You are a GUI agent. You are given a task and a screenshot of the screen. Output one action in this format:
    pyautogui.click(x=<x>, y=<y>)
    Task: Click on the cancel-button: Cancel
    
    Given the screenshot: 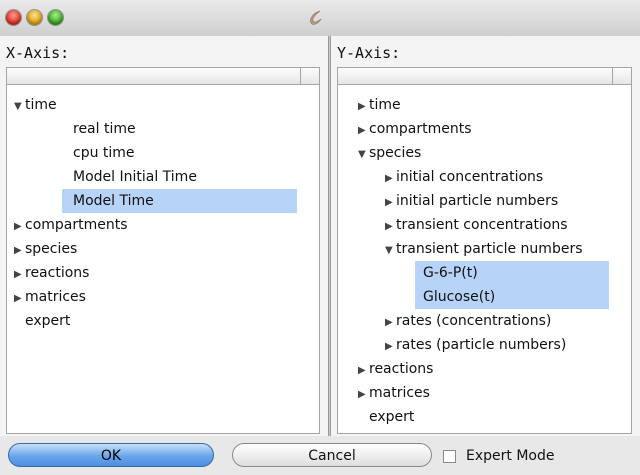 What is the action you would take?
    pyautogui.click(x=332, y=455)
    